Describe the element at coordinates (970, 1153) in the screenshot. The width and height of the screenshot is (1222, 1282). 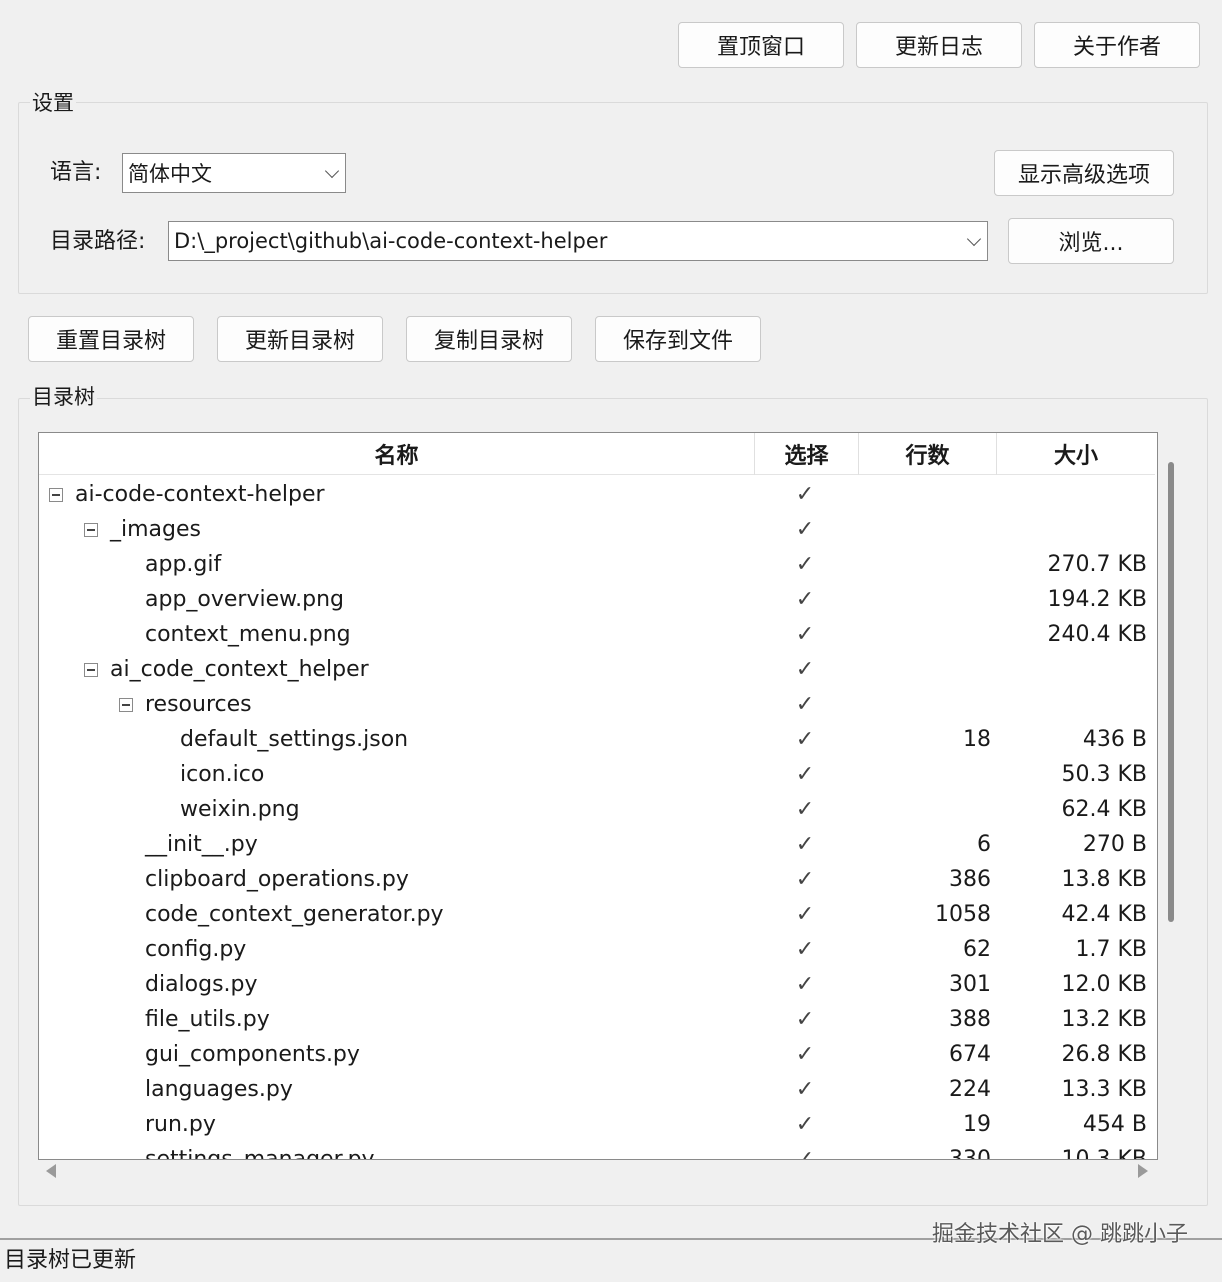
I see `line-count: 330` at that location.